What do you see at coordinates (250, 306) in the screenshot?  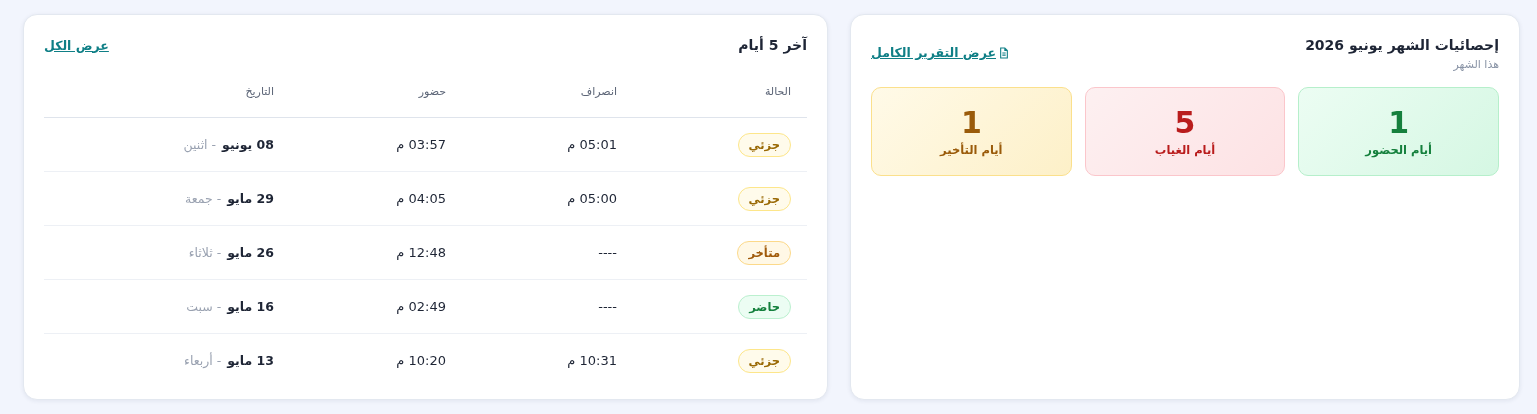 I see `date-text: 16 مايو` at bounding box center [250, 306].